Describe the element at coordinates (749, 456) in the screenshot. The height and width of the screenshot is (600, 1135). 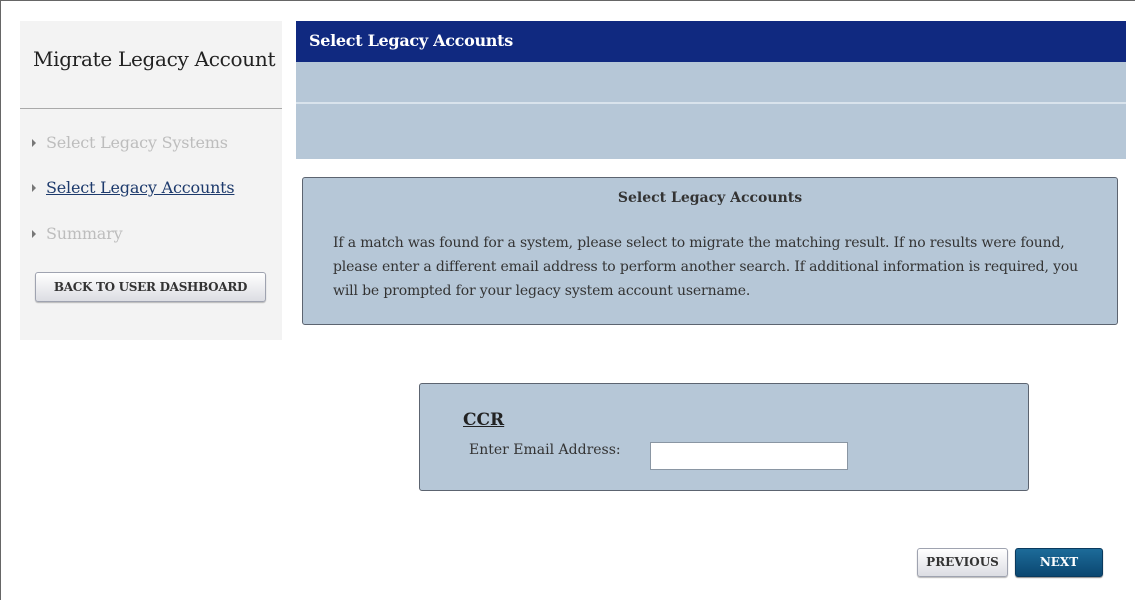
I see `email-field` at that location.